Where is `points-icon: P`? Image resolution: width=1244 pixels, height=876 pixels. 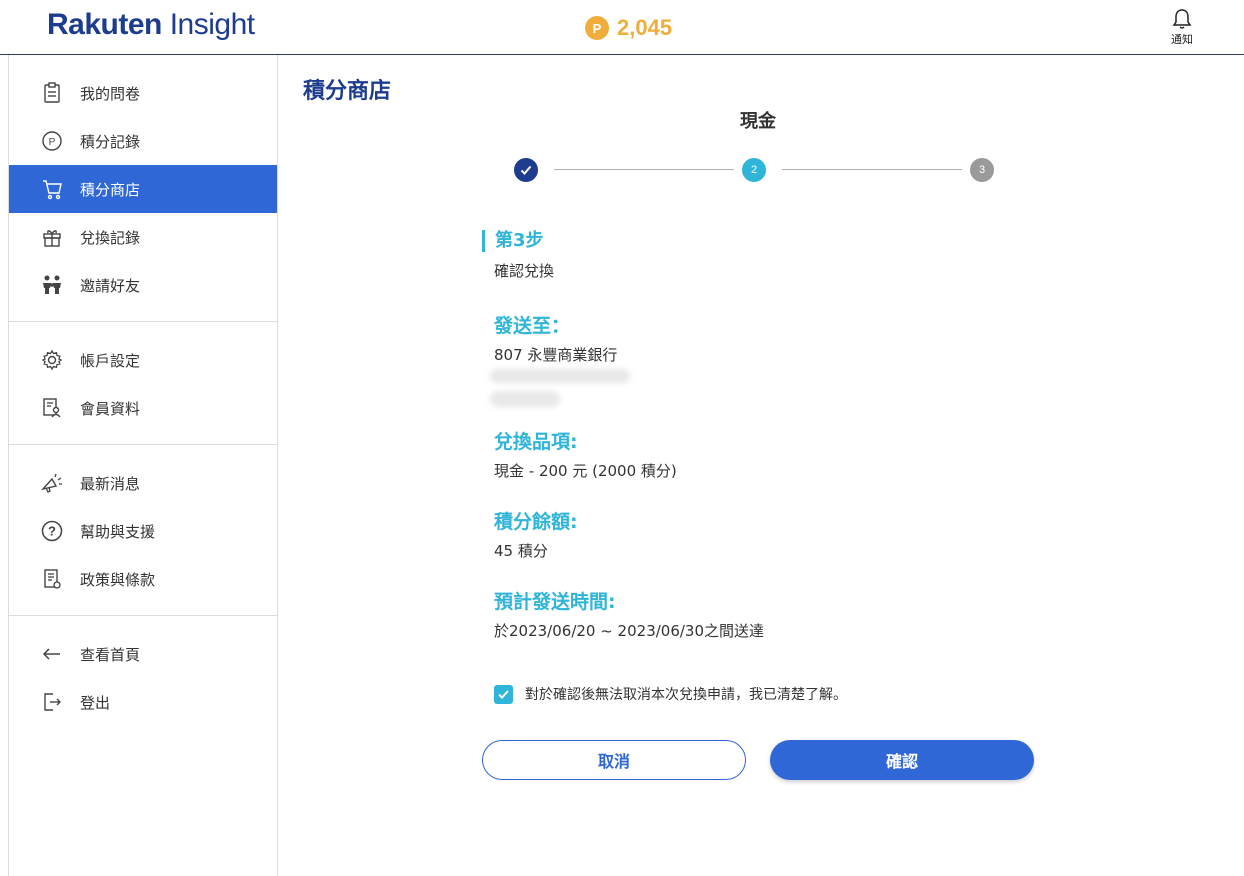
points-icon: P is located at coordinates (52, 141).